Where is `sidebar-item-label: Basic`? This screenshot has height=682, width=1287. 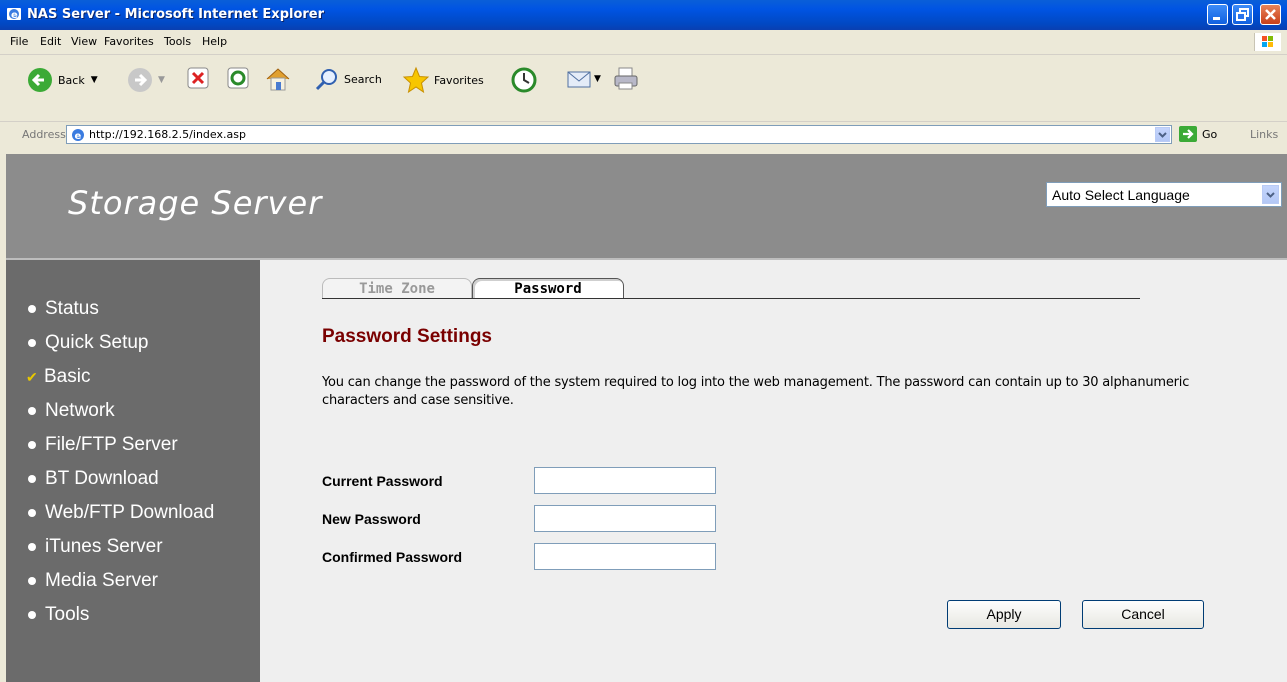
sidebar-item-label: Basic is located at coordinates (67, 376).